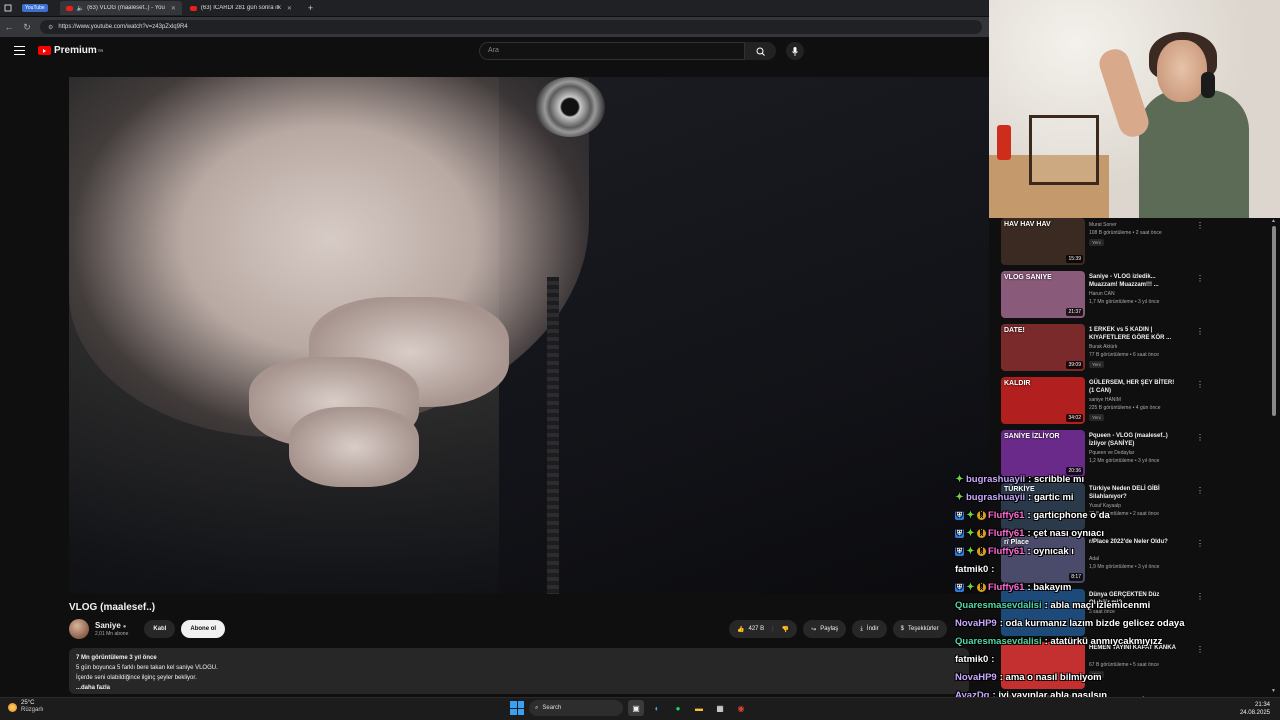 Image resolution: width=1280 pixels, height=720 pixels. Describe the element at coordinates (657, 708) in the screenshot. I see `edge-icon: ◐` at that location.